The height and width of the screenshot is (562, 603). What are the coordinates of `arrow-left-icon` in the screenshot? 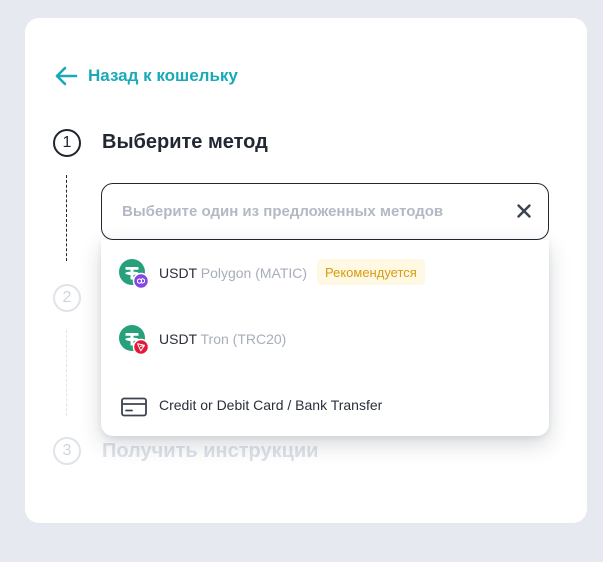 It's located at (66, 76).